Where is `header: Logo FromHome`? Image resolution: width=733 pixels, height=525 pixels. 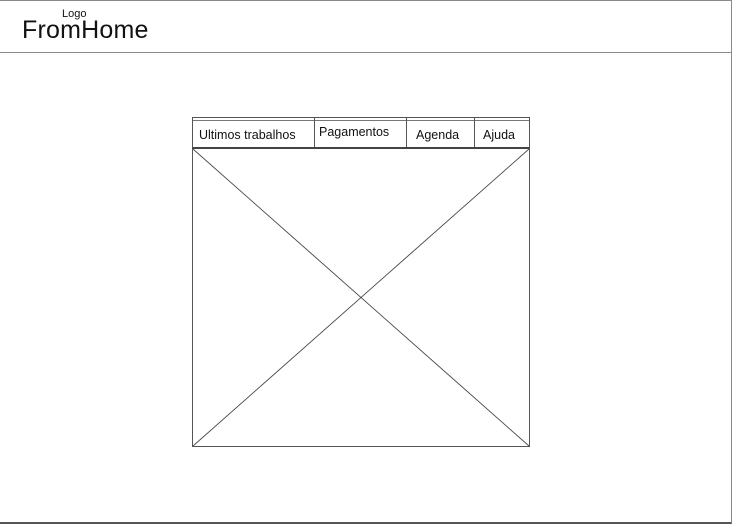 header: Logo FromHome is located at coordinates (366, 26).